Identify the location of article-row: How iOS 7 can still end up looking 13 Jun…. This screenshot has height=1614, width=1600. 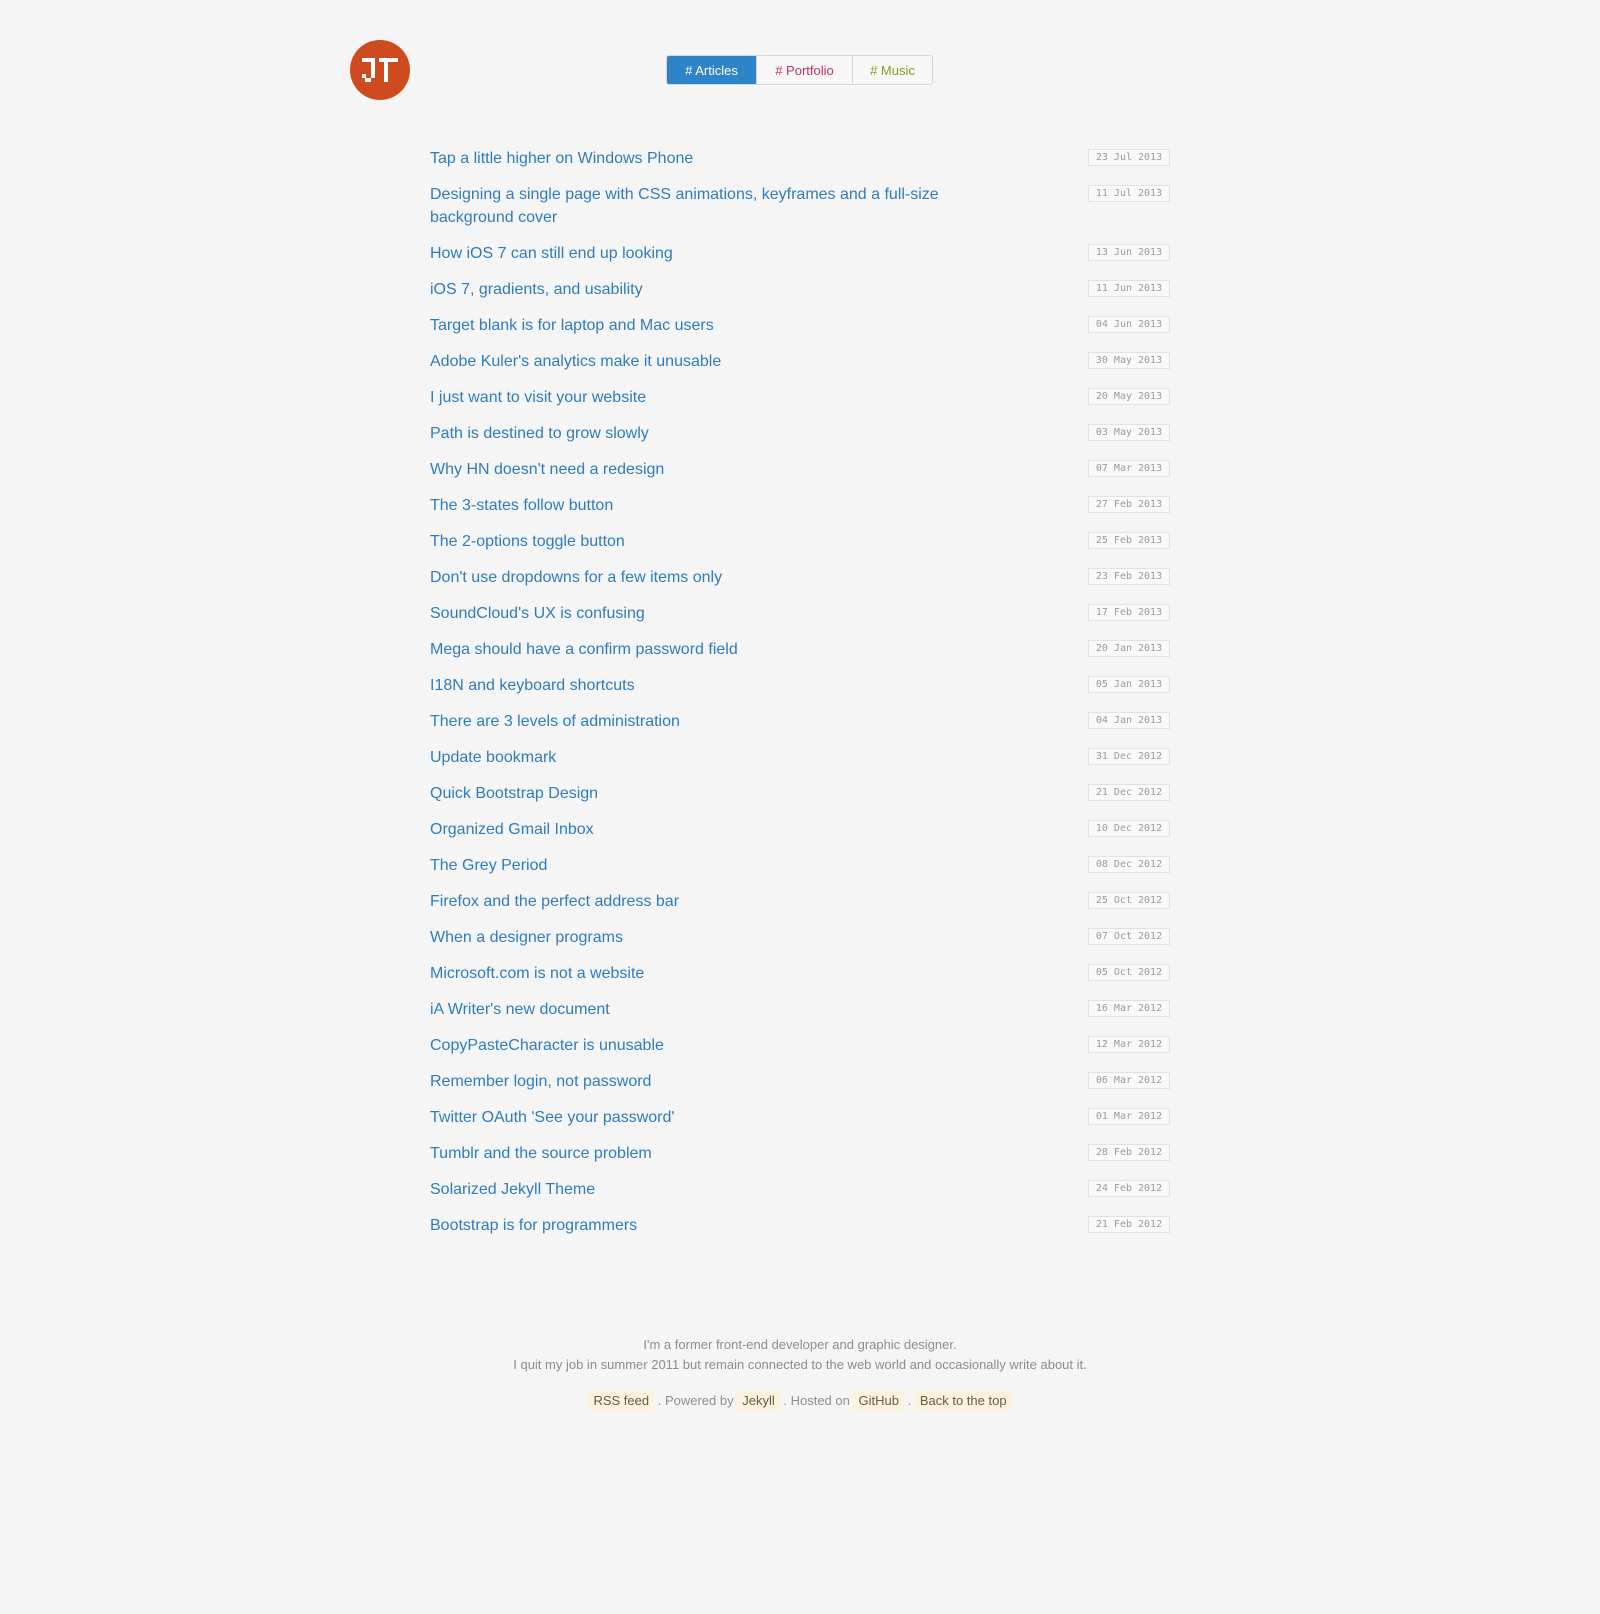
(800, 256).